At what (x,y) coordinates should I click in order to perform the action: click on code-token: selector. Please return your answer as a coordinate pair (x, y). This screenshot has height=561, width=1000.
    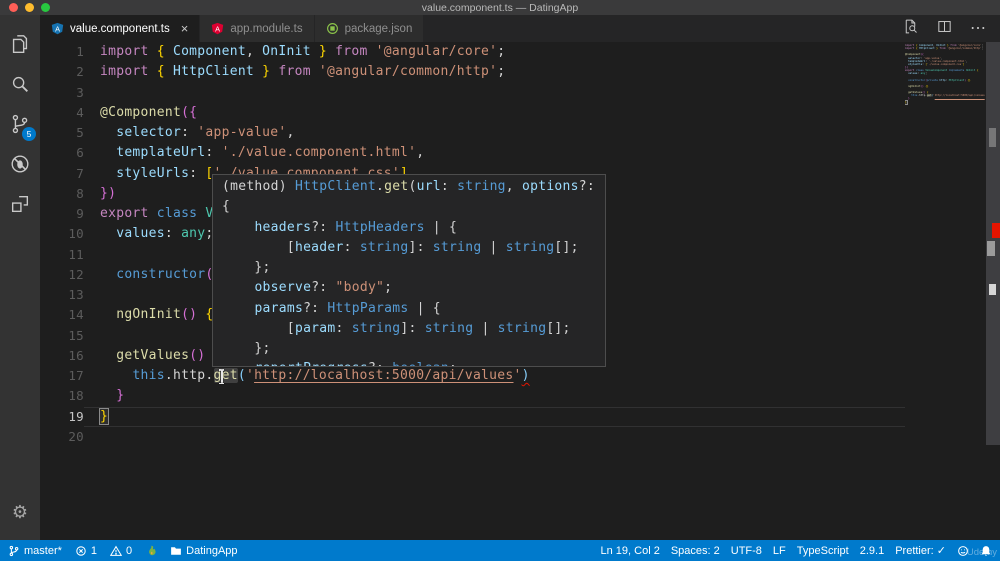
    Looking at the image, I should click on (149, 132).